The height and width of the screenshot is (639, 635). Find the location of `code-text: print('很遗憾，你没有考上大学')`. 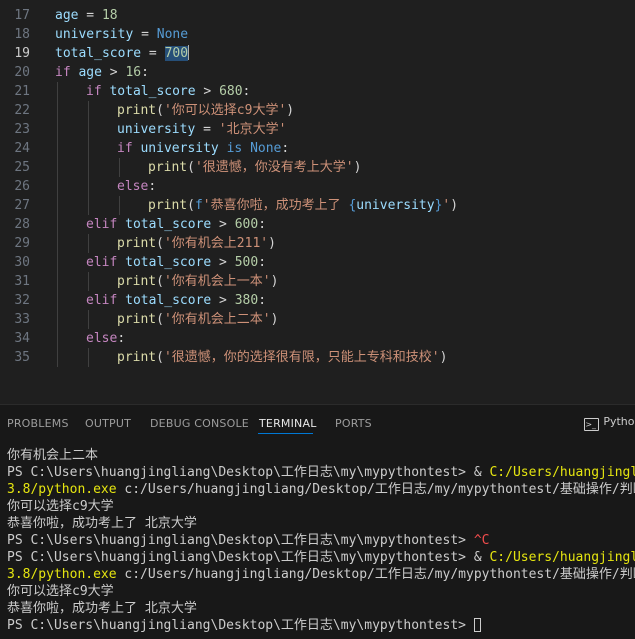

code-text: print('很遗憾，你没有考上大学') is located at coordinates (254, 167).